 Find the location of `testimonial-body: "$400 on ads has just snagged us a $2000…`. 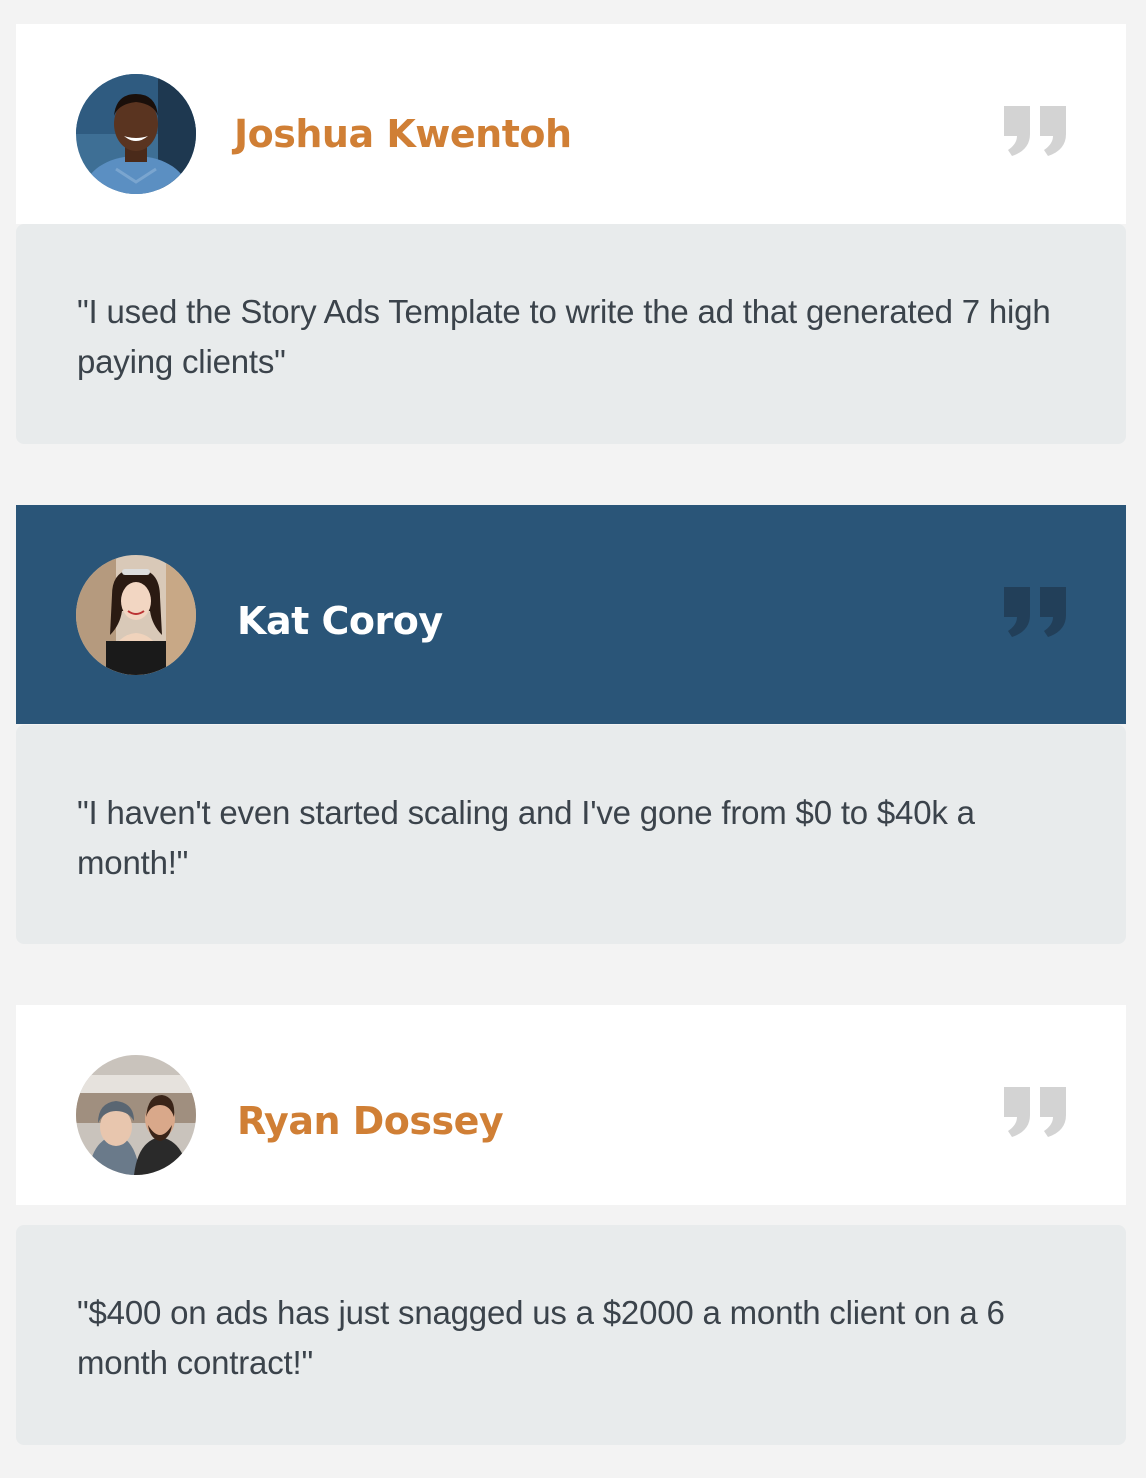

testimonial-body: "$400 on ads has just snagged us a $2000… is located at coordinates (571, 1335).